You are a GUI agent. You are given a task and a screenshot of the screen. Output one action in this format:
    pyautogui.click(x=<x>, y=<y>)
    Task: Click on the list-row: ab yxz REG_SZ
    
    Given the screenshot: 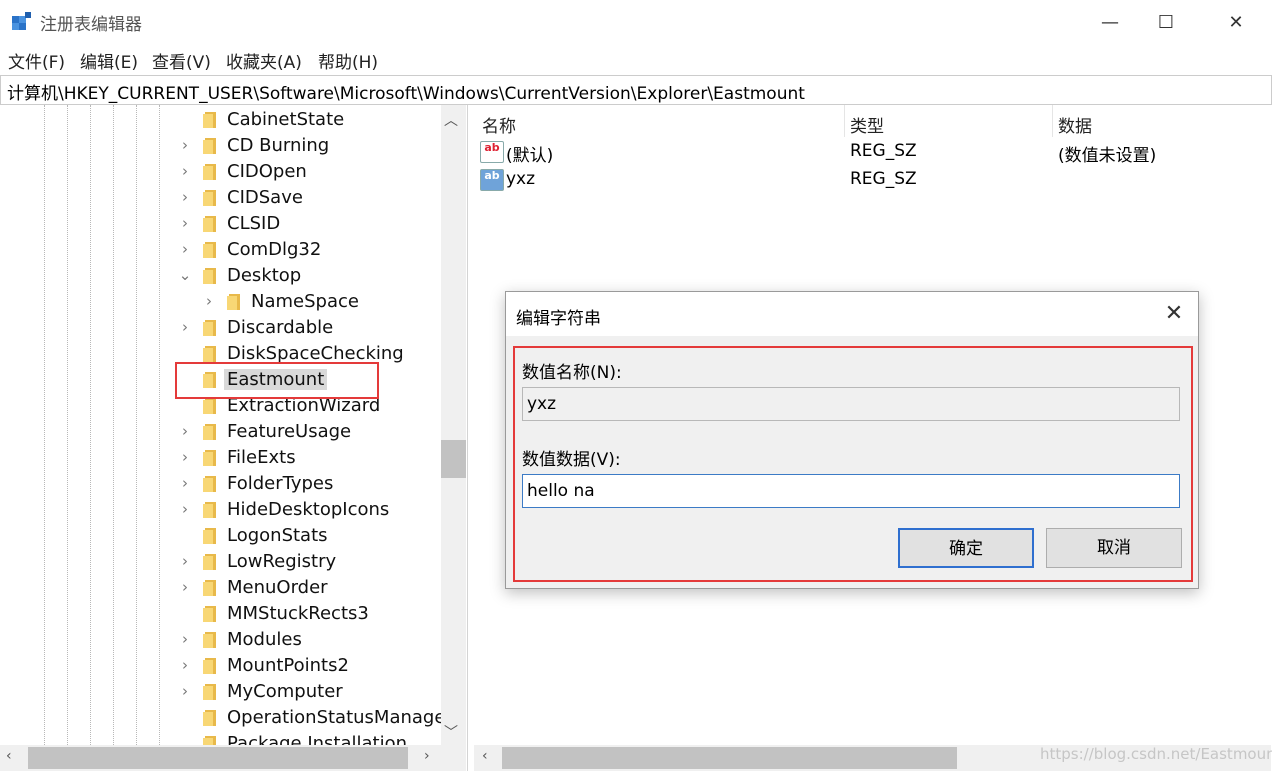 What is the action you would take?
    pyautogui.click(x=872, y=180)
    